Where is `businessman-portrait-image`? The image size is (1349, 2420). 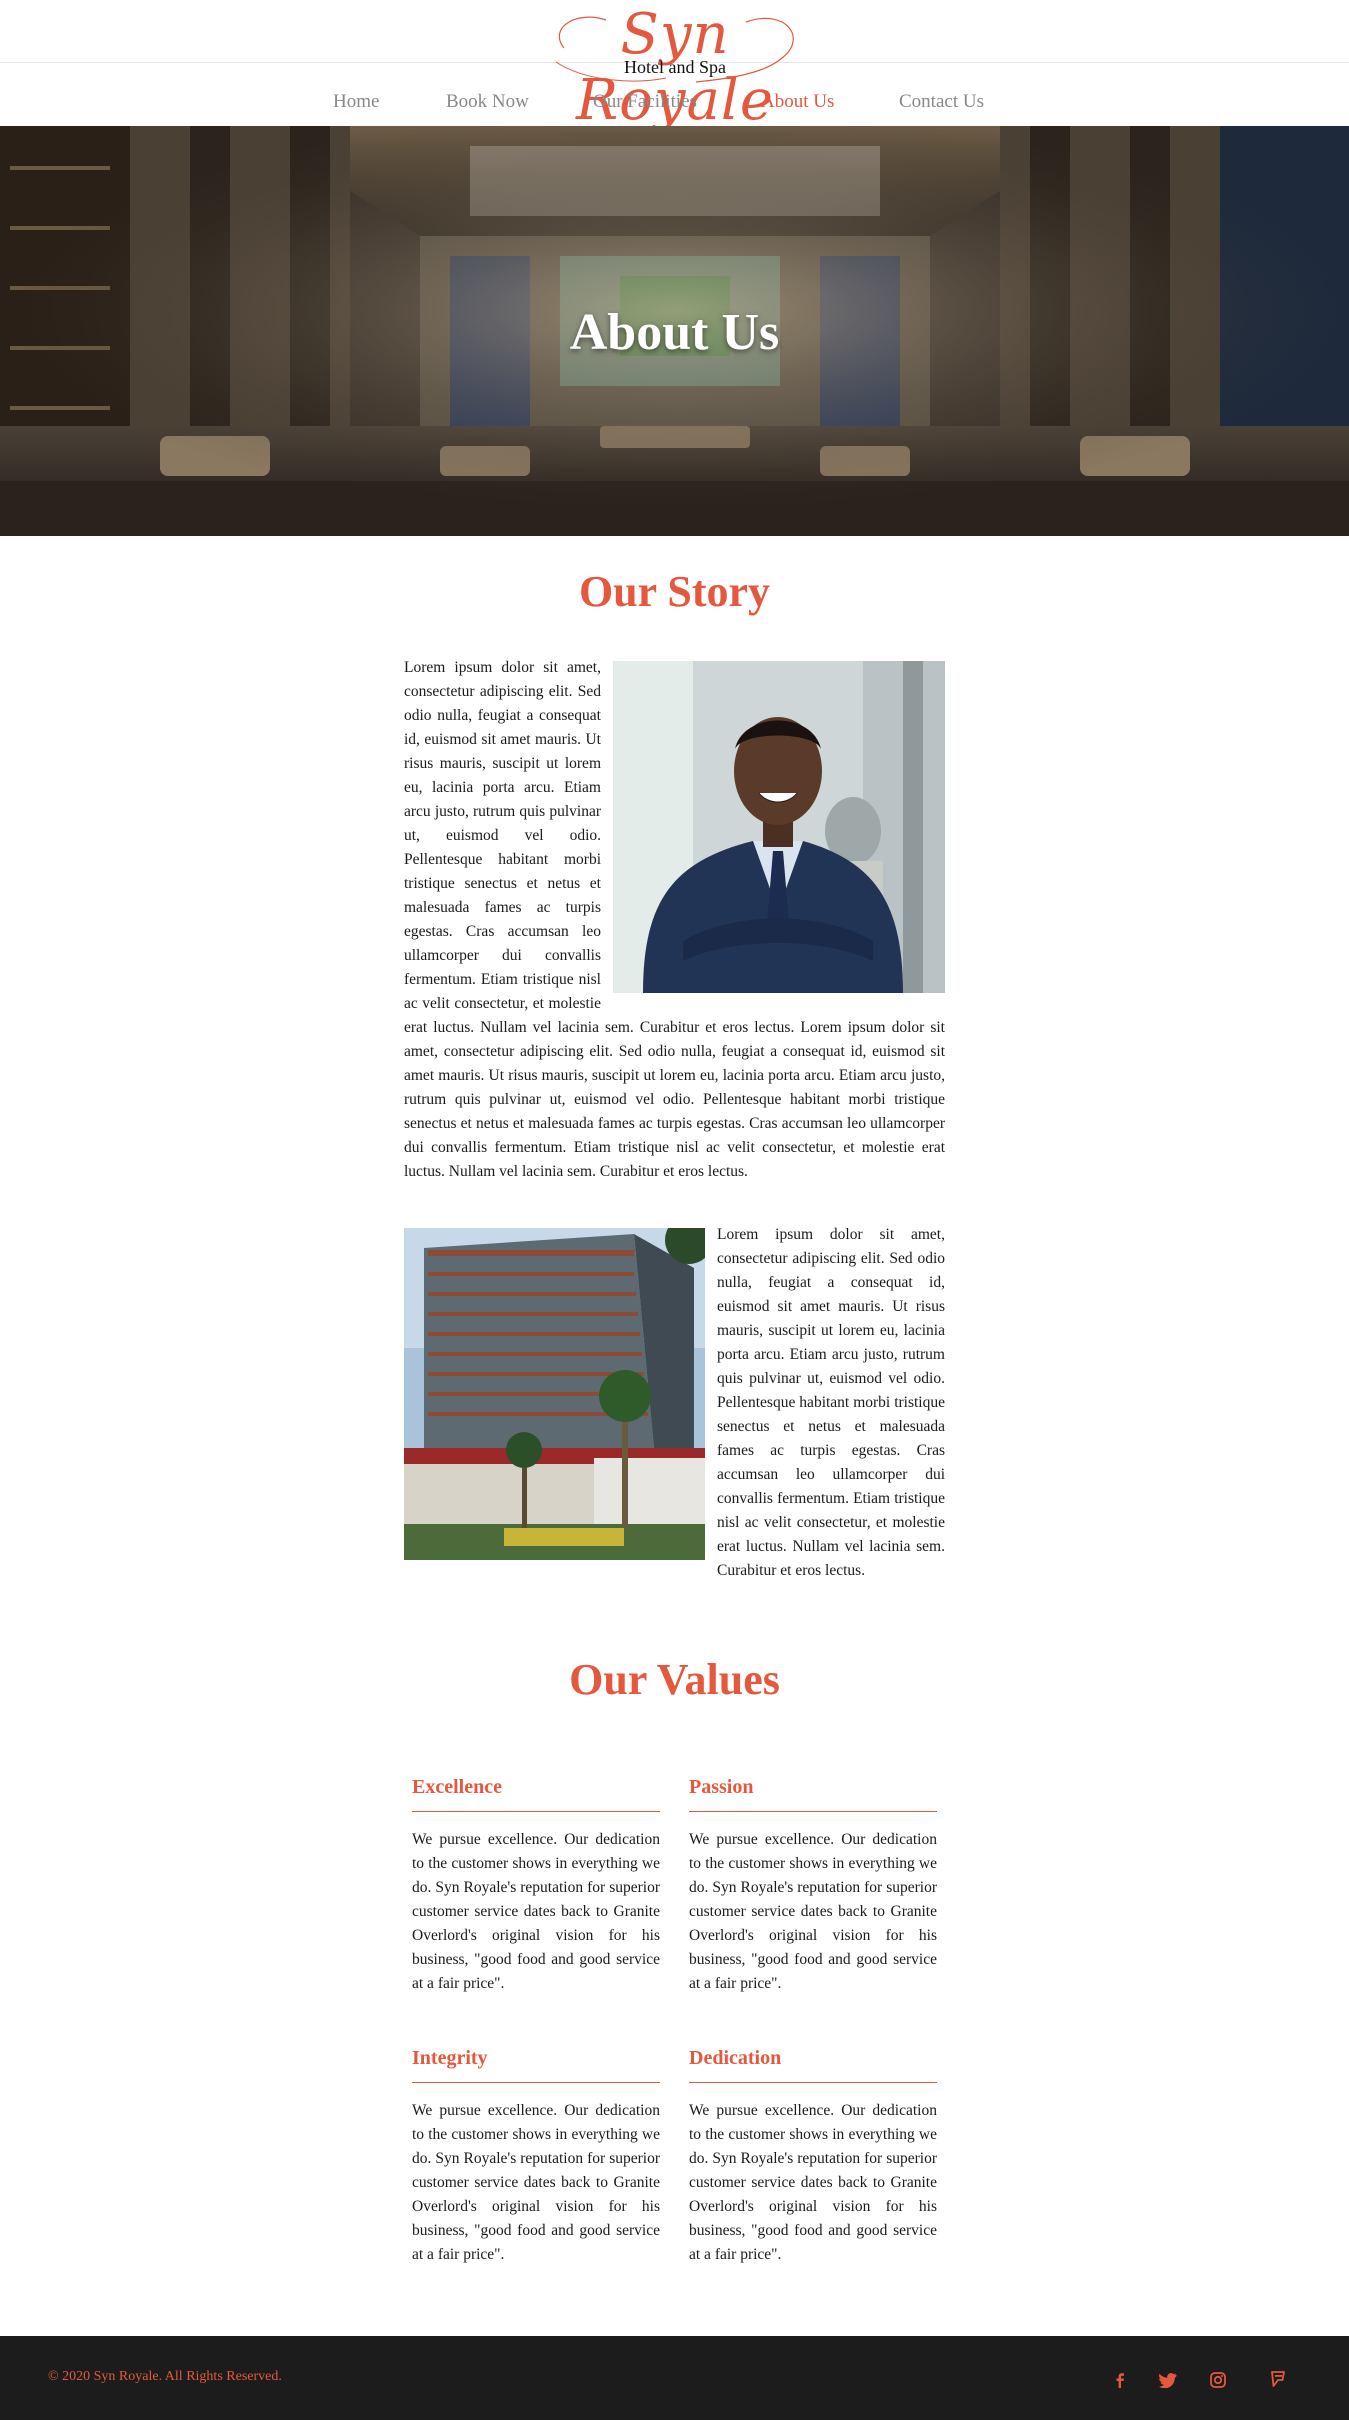 businessman-portrait-image is located at coordinates (779, 827).